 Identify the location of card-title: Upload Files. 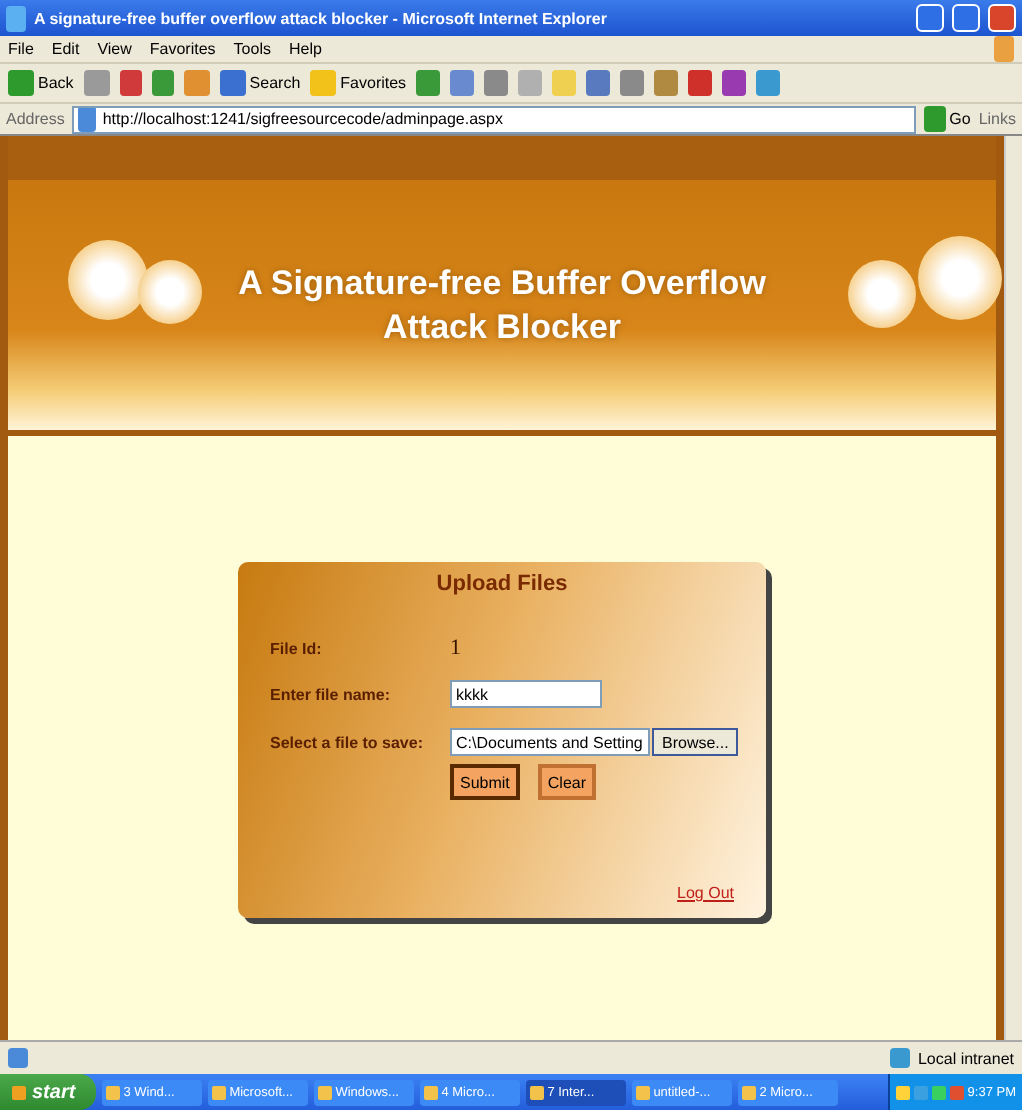
(502, 584).